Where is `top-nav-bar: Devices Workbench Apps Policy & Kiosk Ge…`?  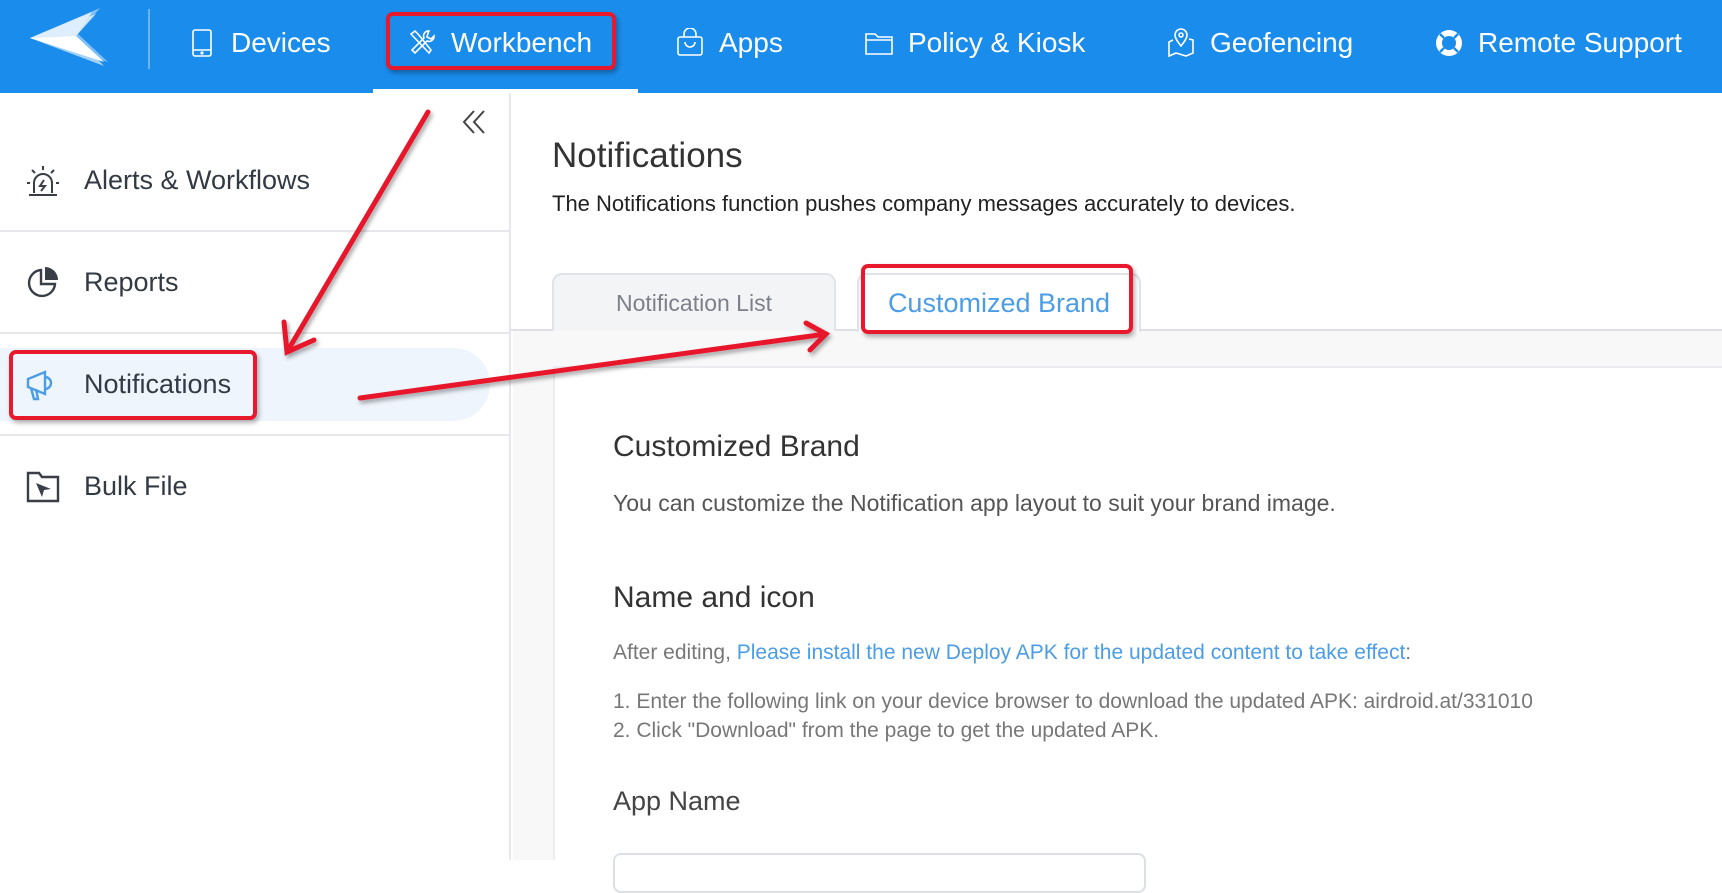 top-nav-bar: Devices Workbench Apps Policy & Kiosk Ge… is located at coordinates (861, 46).